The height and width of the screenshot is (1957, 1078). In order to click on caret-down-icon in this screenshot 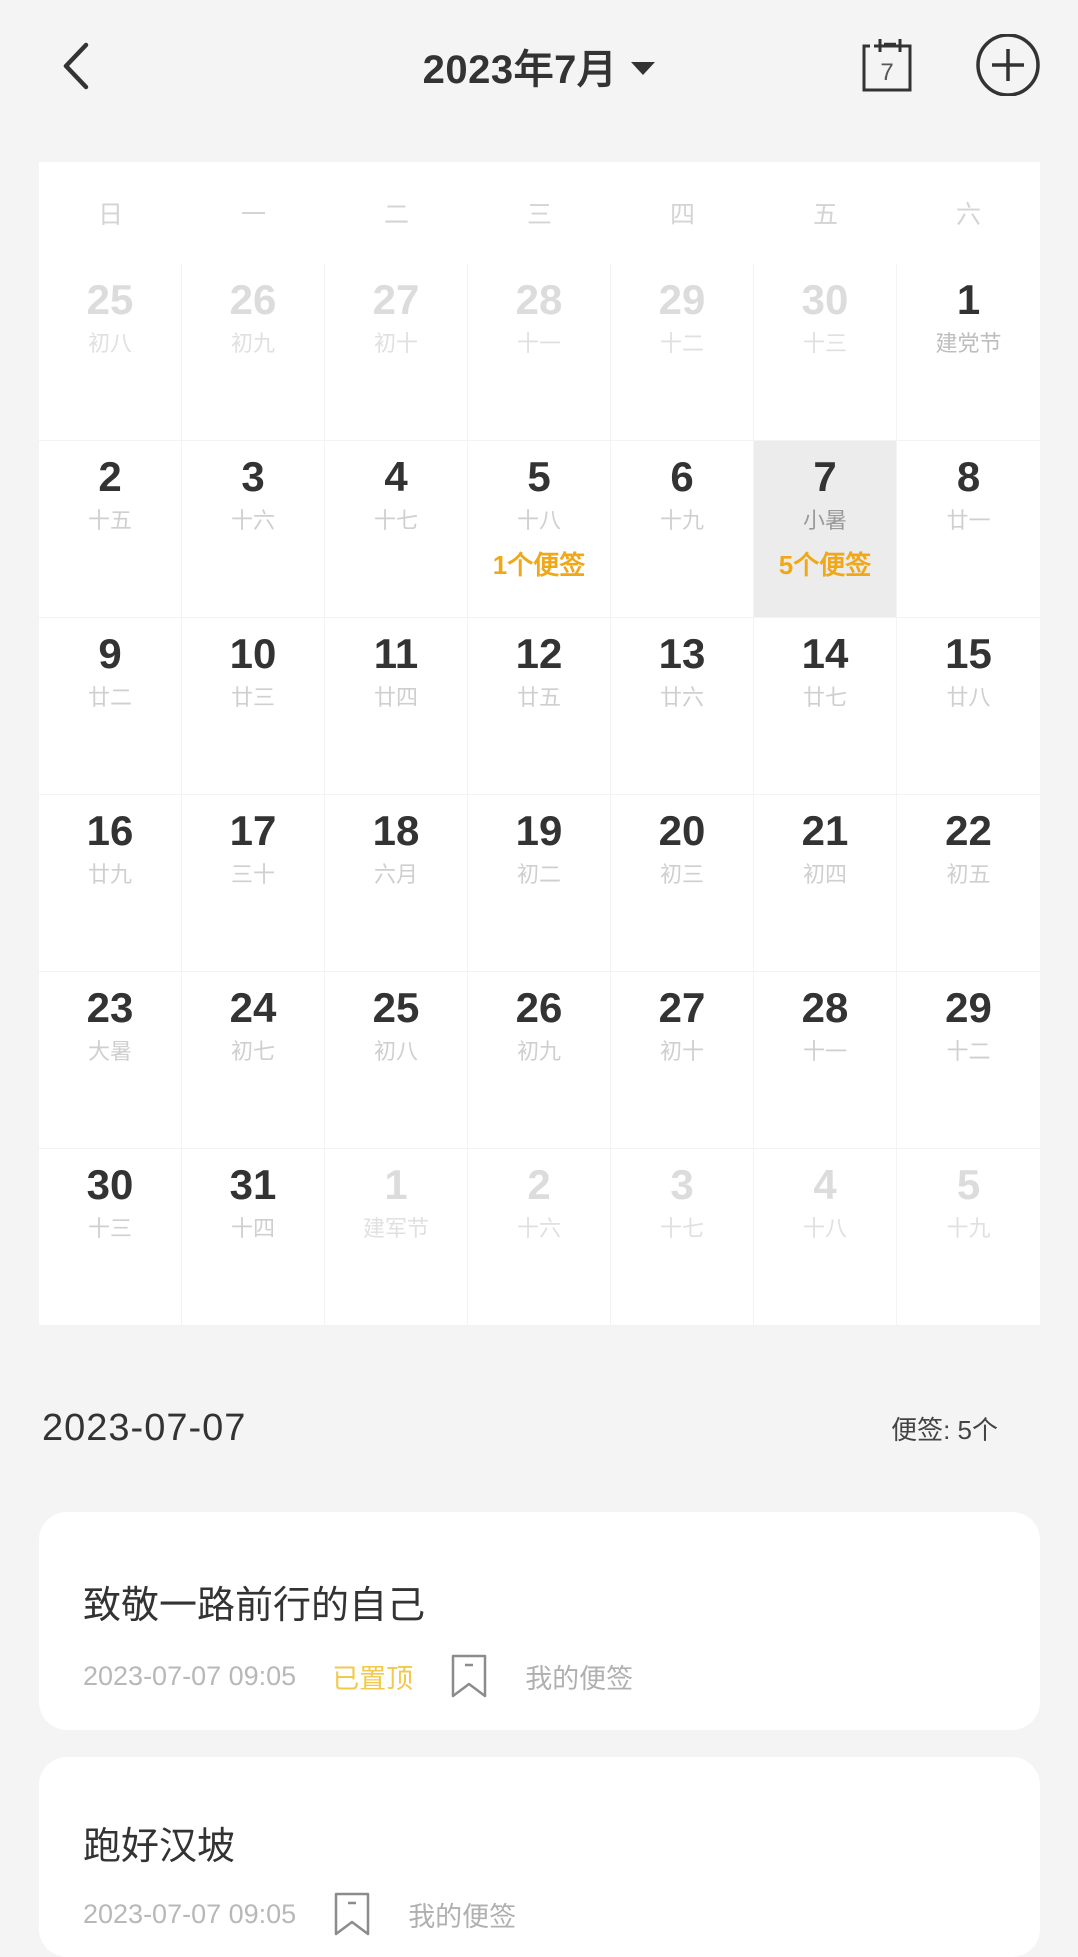, I will do `click(643, 68)`.